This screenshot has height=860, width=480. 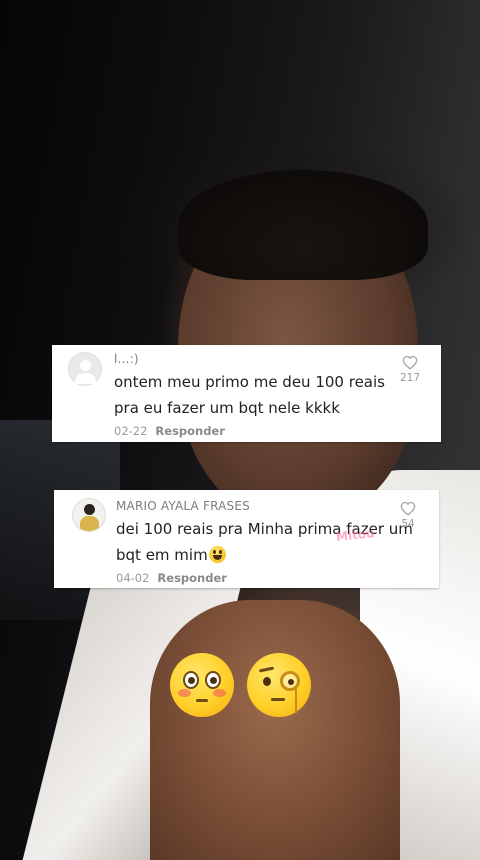 I want to click on face-with-monocle-icon, so click(x=279, y=685).